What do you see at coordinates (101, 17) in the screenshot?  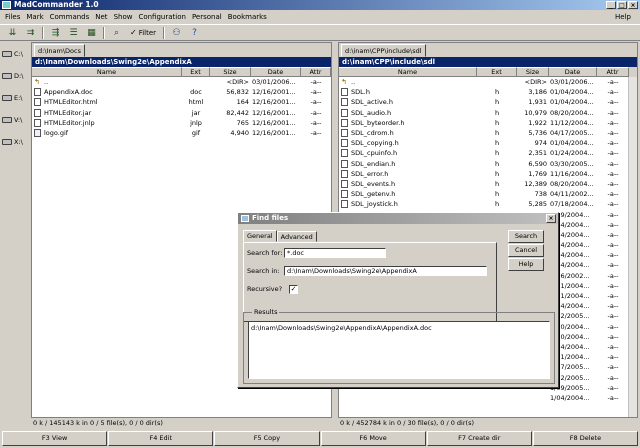 I see `menu-net: Net` at bounding box center [101, 17].